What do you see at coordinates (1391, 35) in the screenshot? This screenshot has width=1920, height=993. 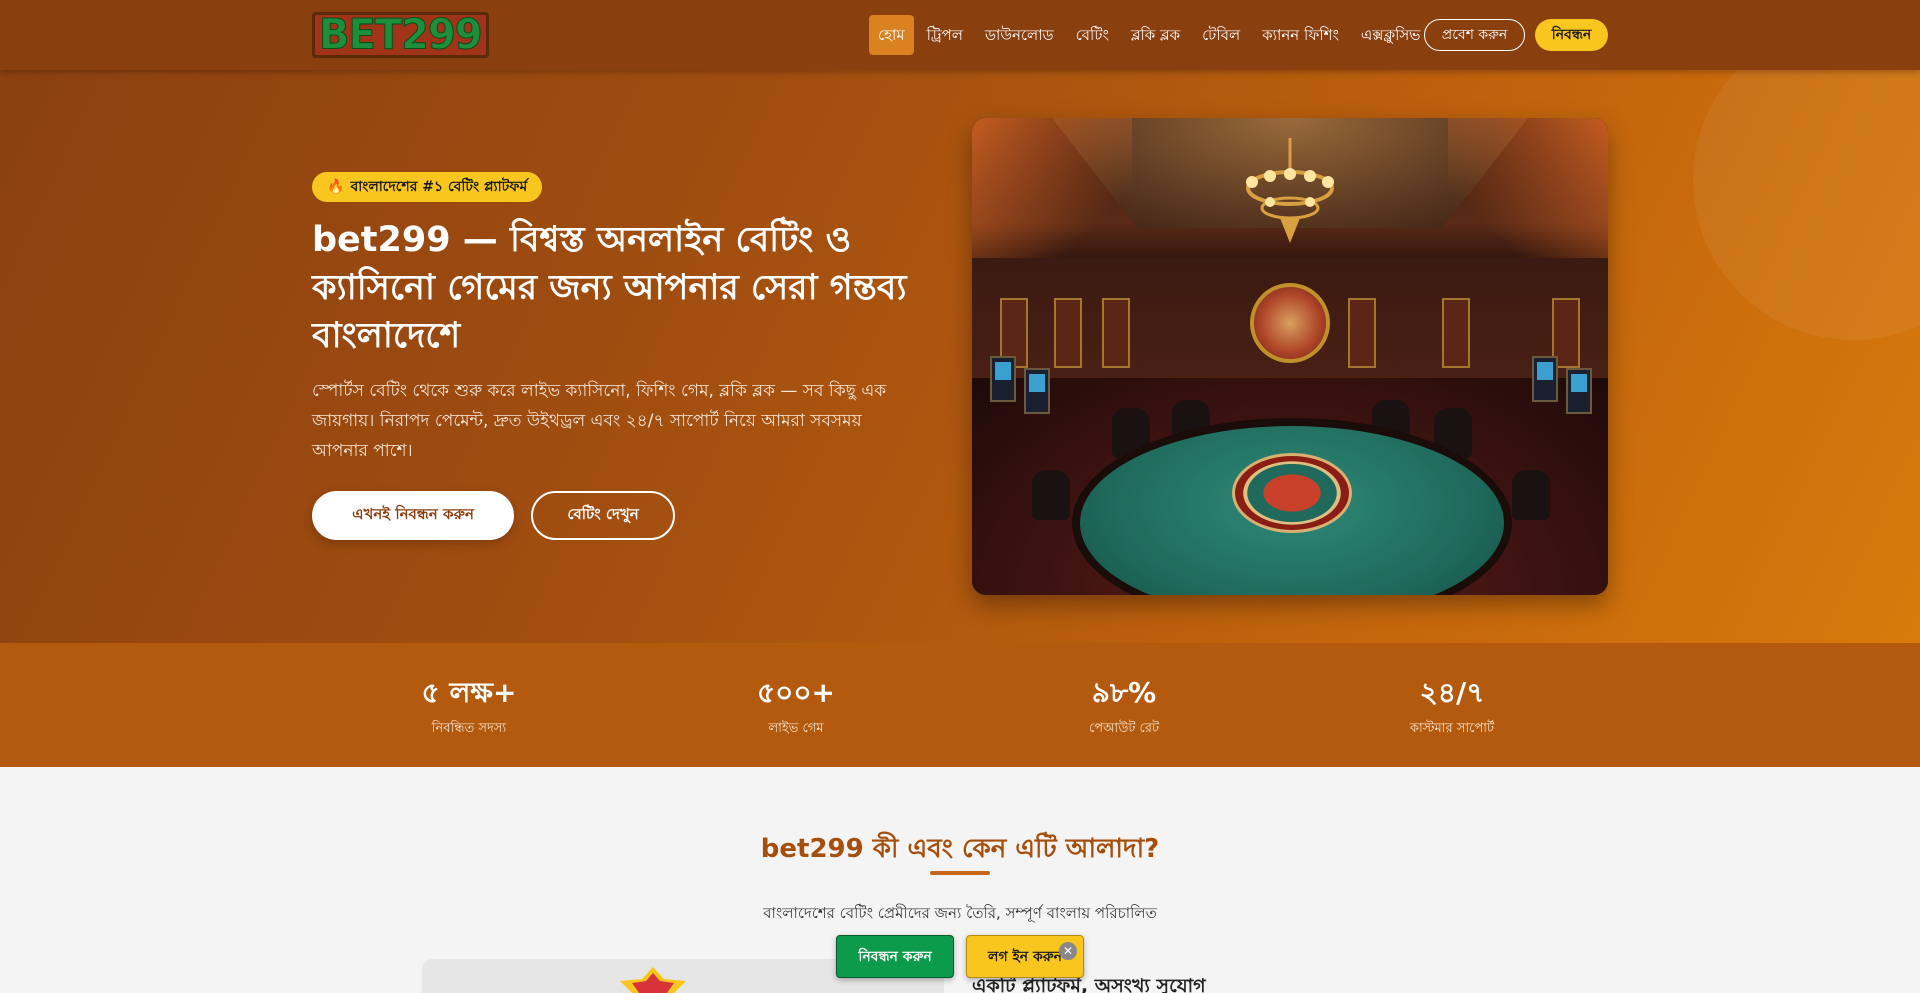 I see `nav-item-exclusive: এক্সক্লুসিভ` at bounding box center [1391, 35].